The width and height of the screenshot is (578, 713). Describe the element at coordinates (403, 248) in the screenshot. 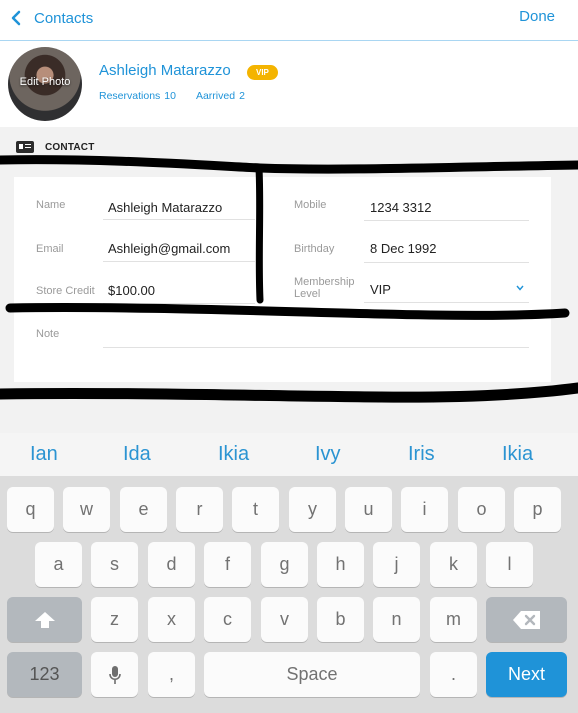

I see `birthday-field: 8 Dec 1992` at that location.